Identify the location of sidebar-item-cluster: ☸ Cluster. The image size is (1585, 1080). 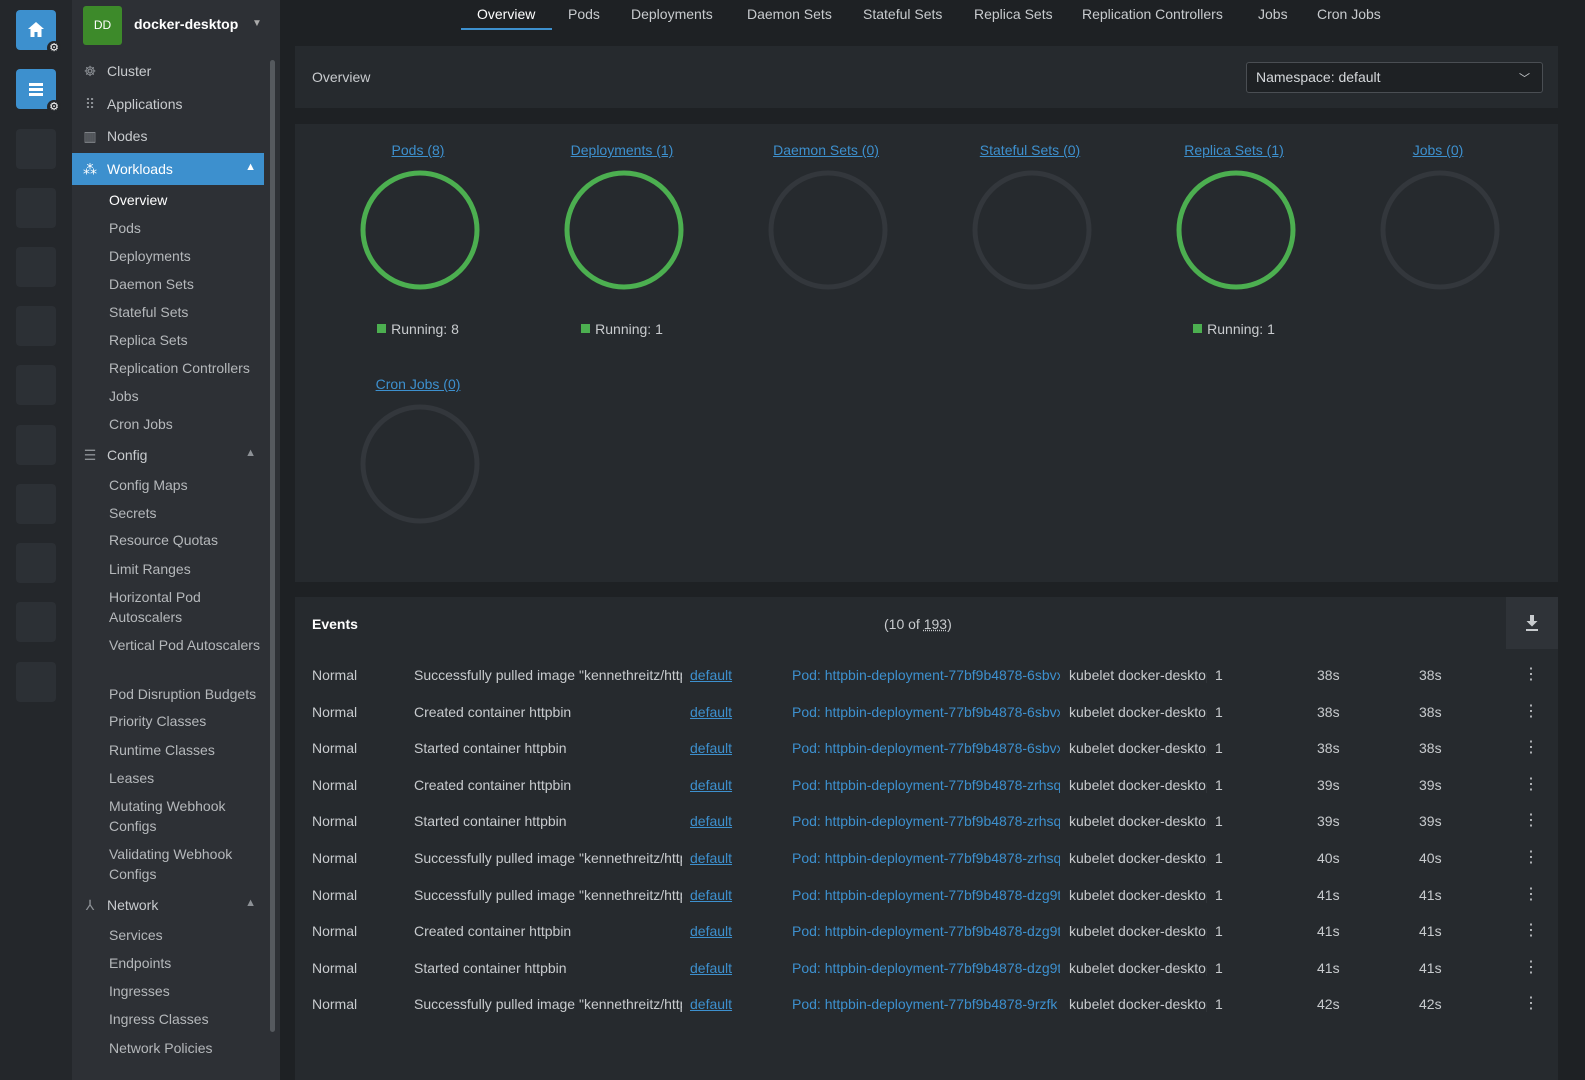
(168, 71).